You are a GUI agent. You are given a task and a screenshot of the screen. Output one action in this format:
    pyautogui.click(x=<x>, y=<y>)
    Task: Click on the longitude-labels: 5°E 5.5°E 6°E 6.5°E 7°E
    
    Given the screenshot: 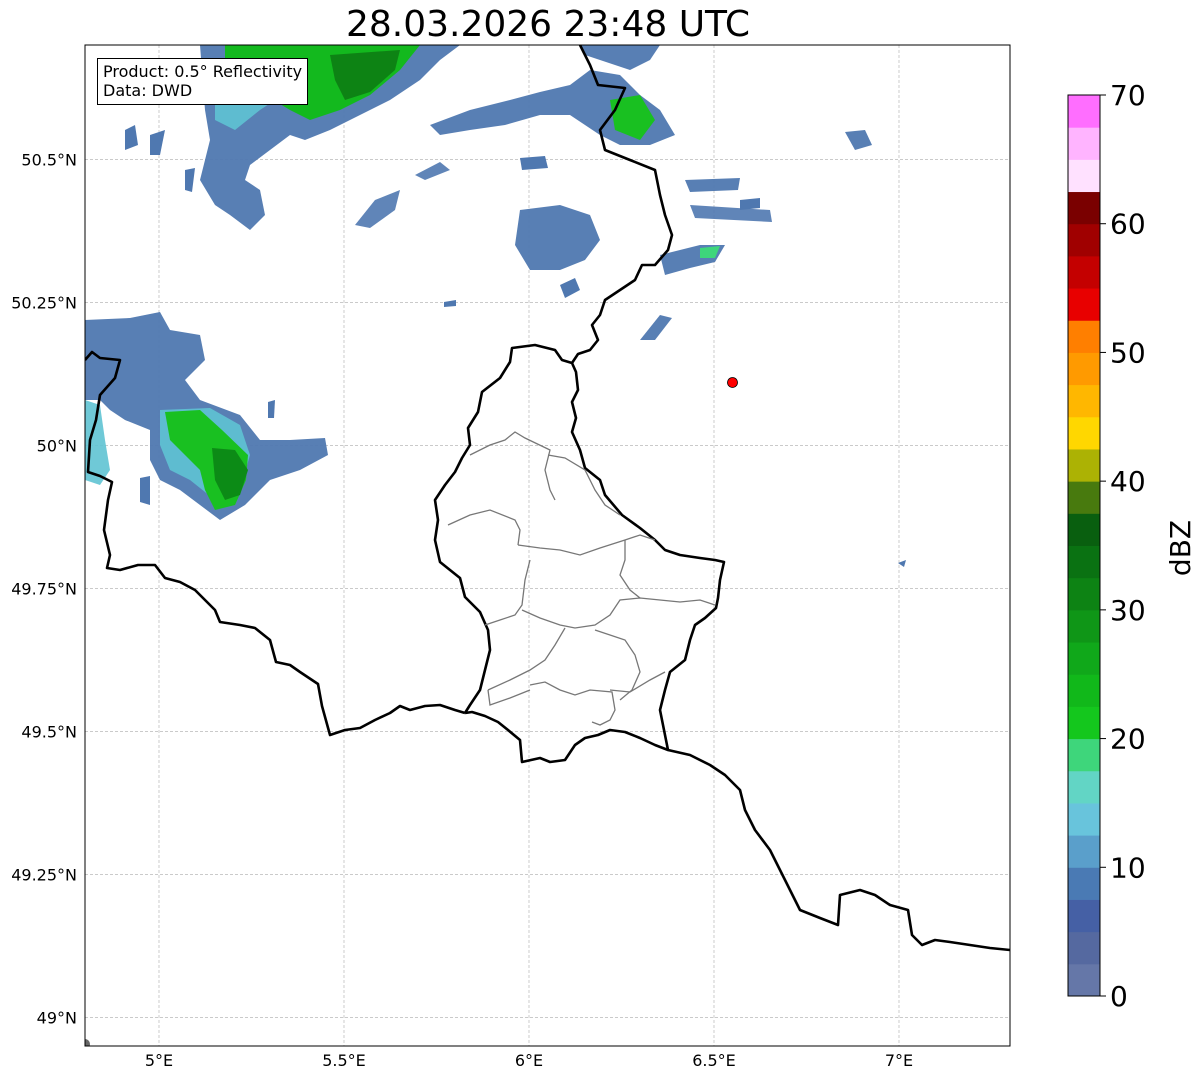 What is the action you would take?
    pyautogui.click(x=529, y=1060)
    